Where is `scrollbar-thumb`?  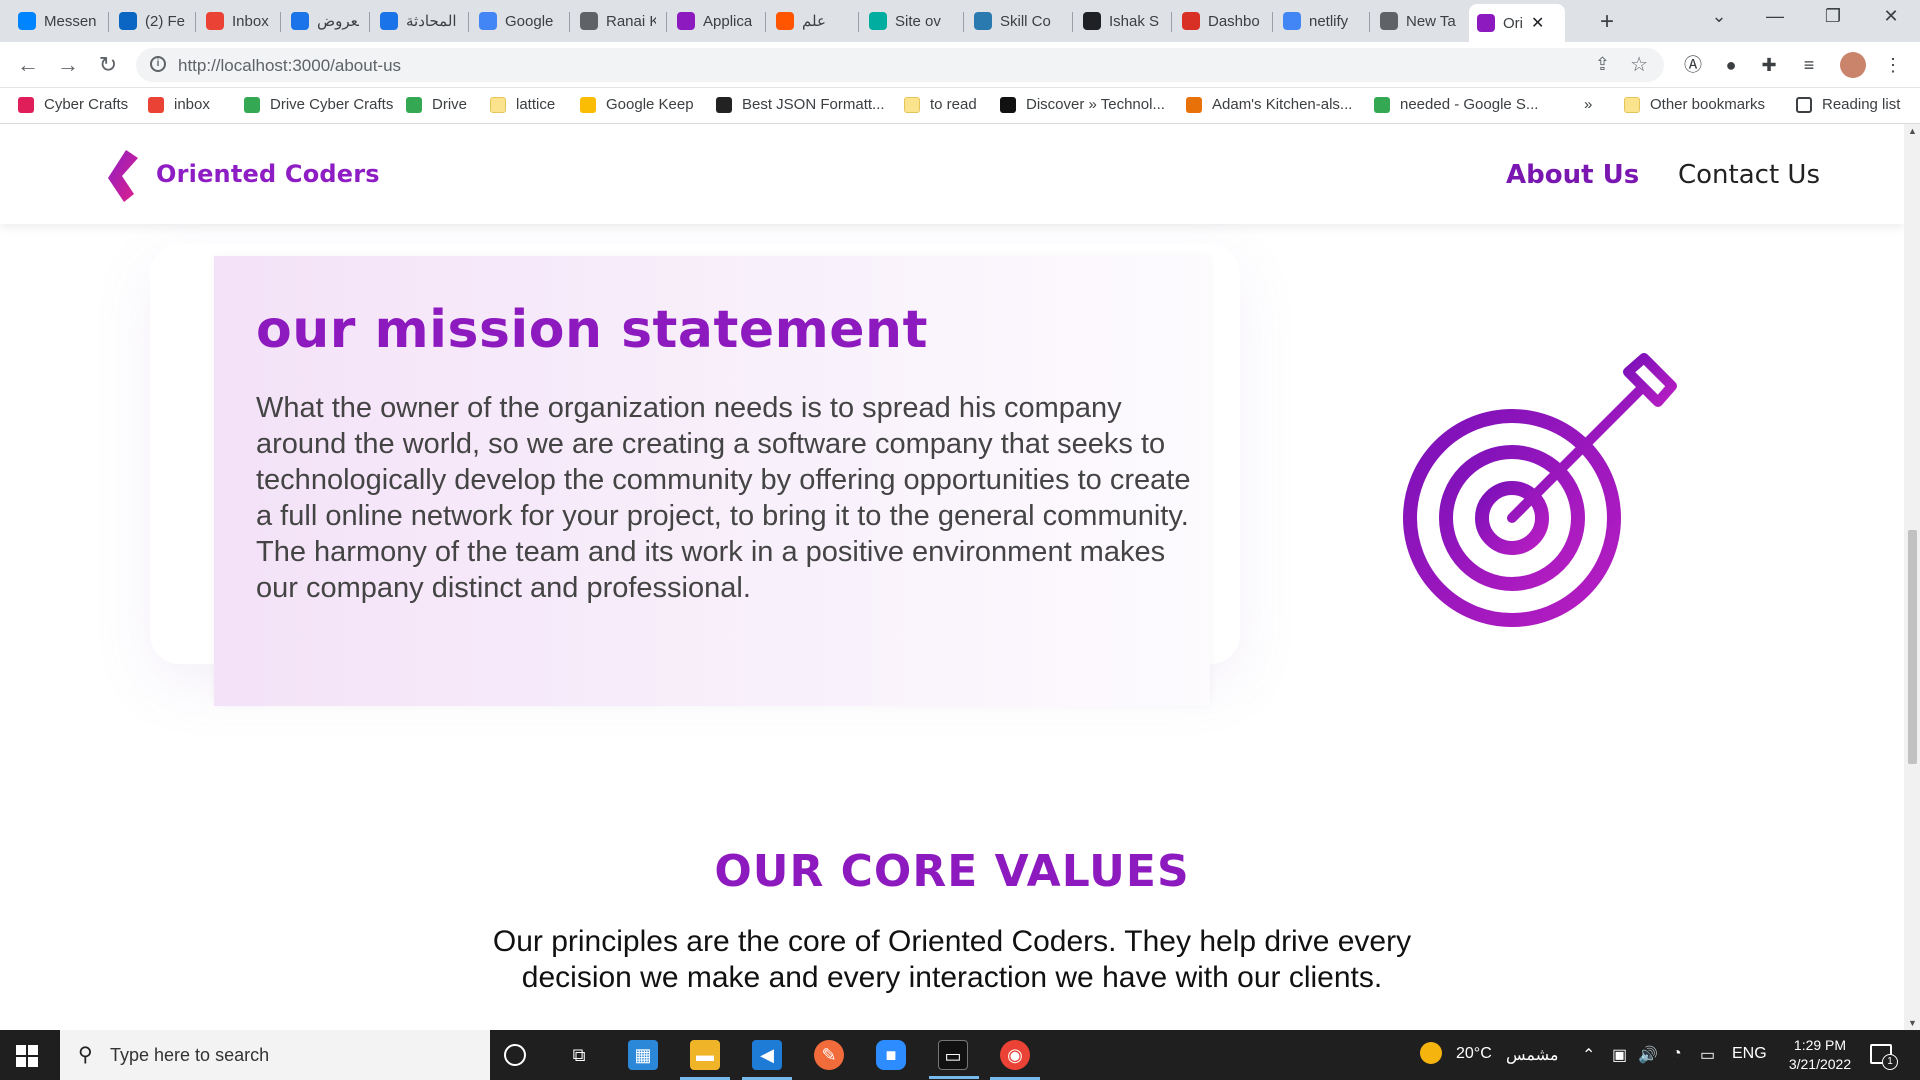
scrollbar-thumb is located at coordinates (1912, 647).